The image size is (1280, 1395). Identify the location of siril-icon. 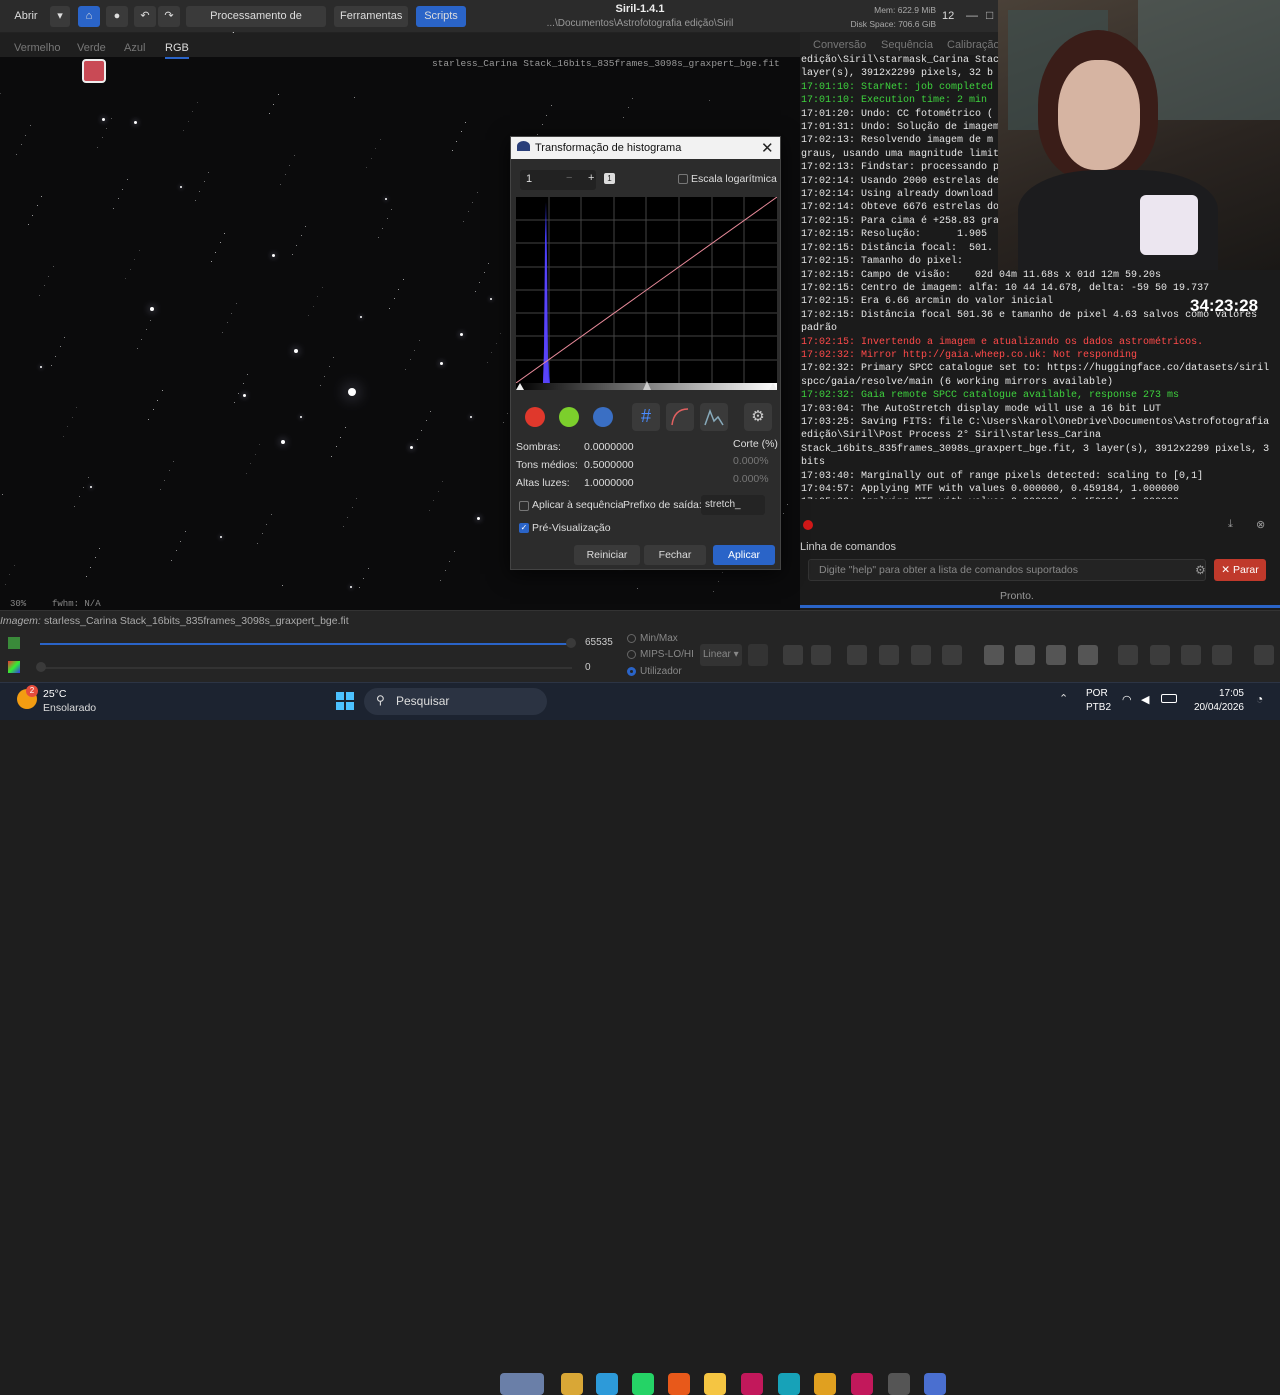
(862, 1384).